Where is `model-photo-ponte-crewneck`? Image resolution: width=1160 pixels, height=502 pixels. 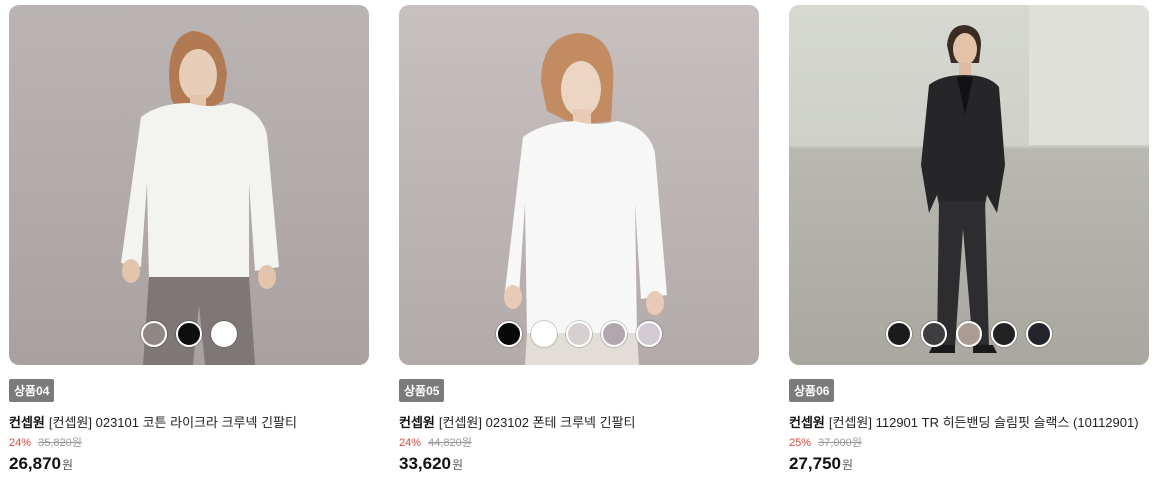 model-photo-ponte-crewneck is located at coordinates (585, 199).